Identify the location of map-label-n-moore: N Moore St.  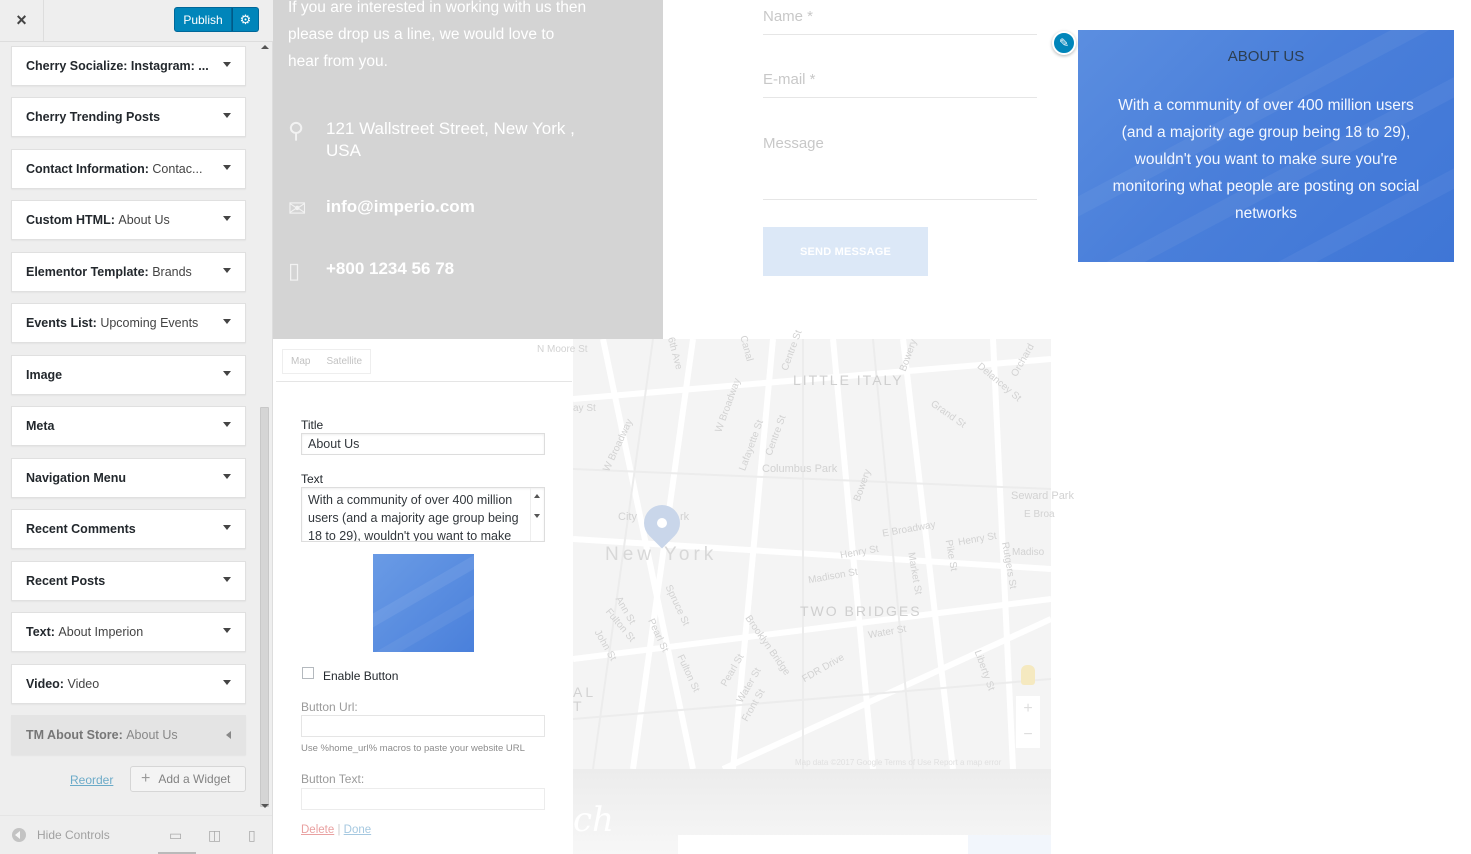
(562, 349).